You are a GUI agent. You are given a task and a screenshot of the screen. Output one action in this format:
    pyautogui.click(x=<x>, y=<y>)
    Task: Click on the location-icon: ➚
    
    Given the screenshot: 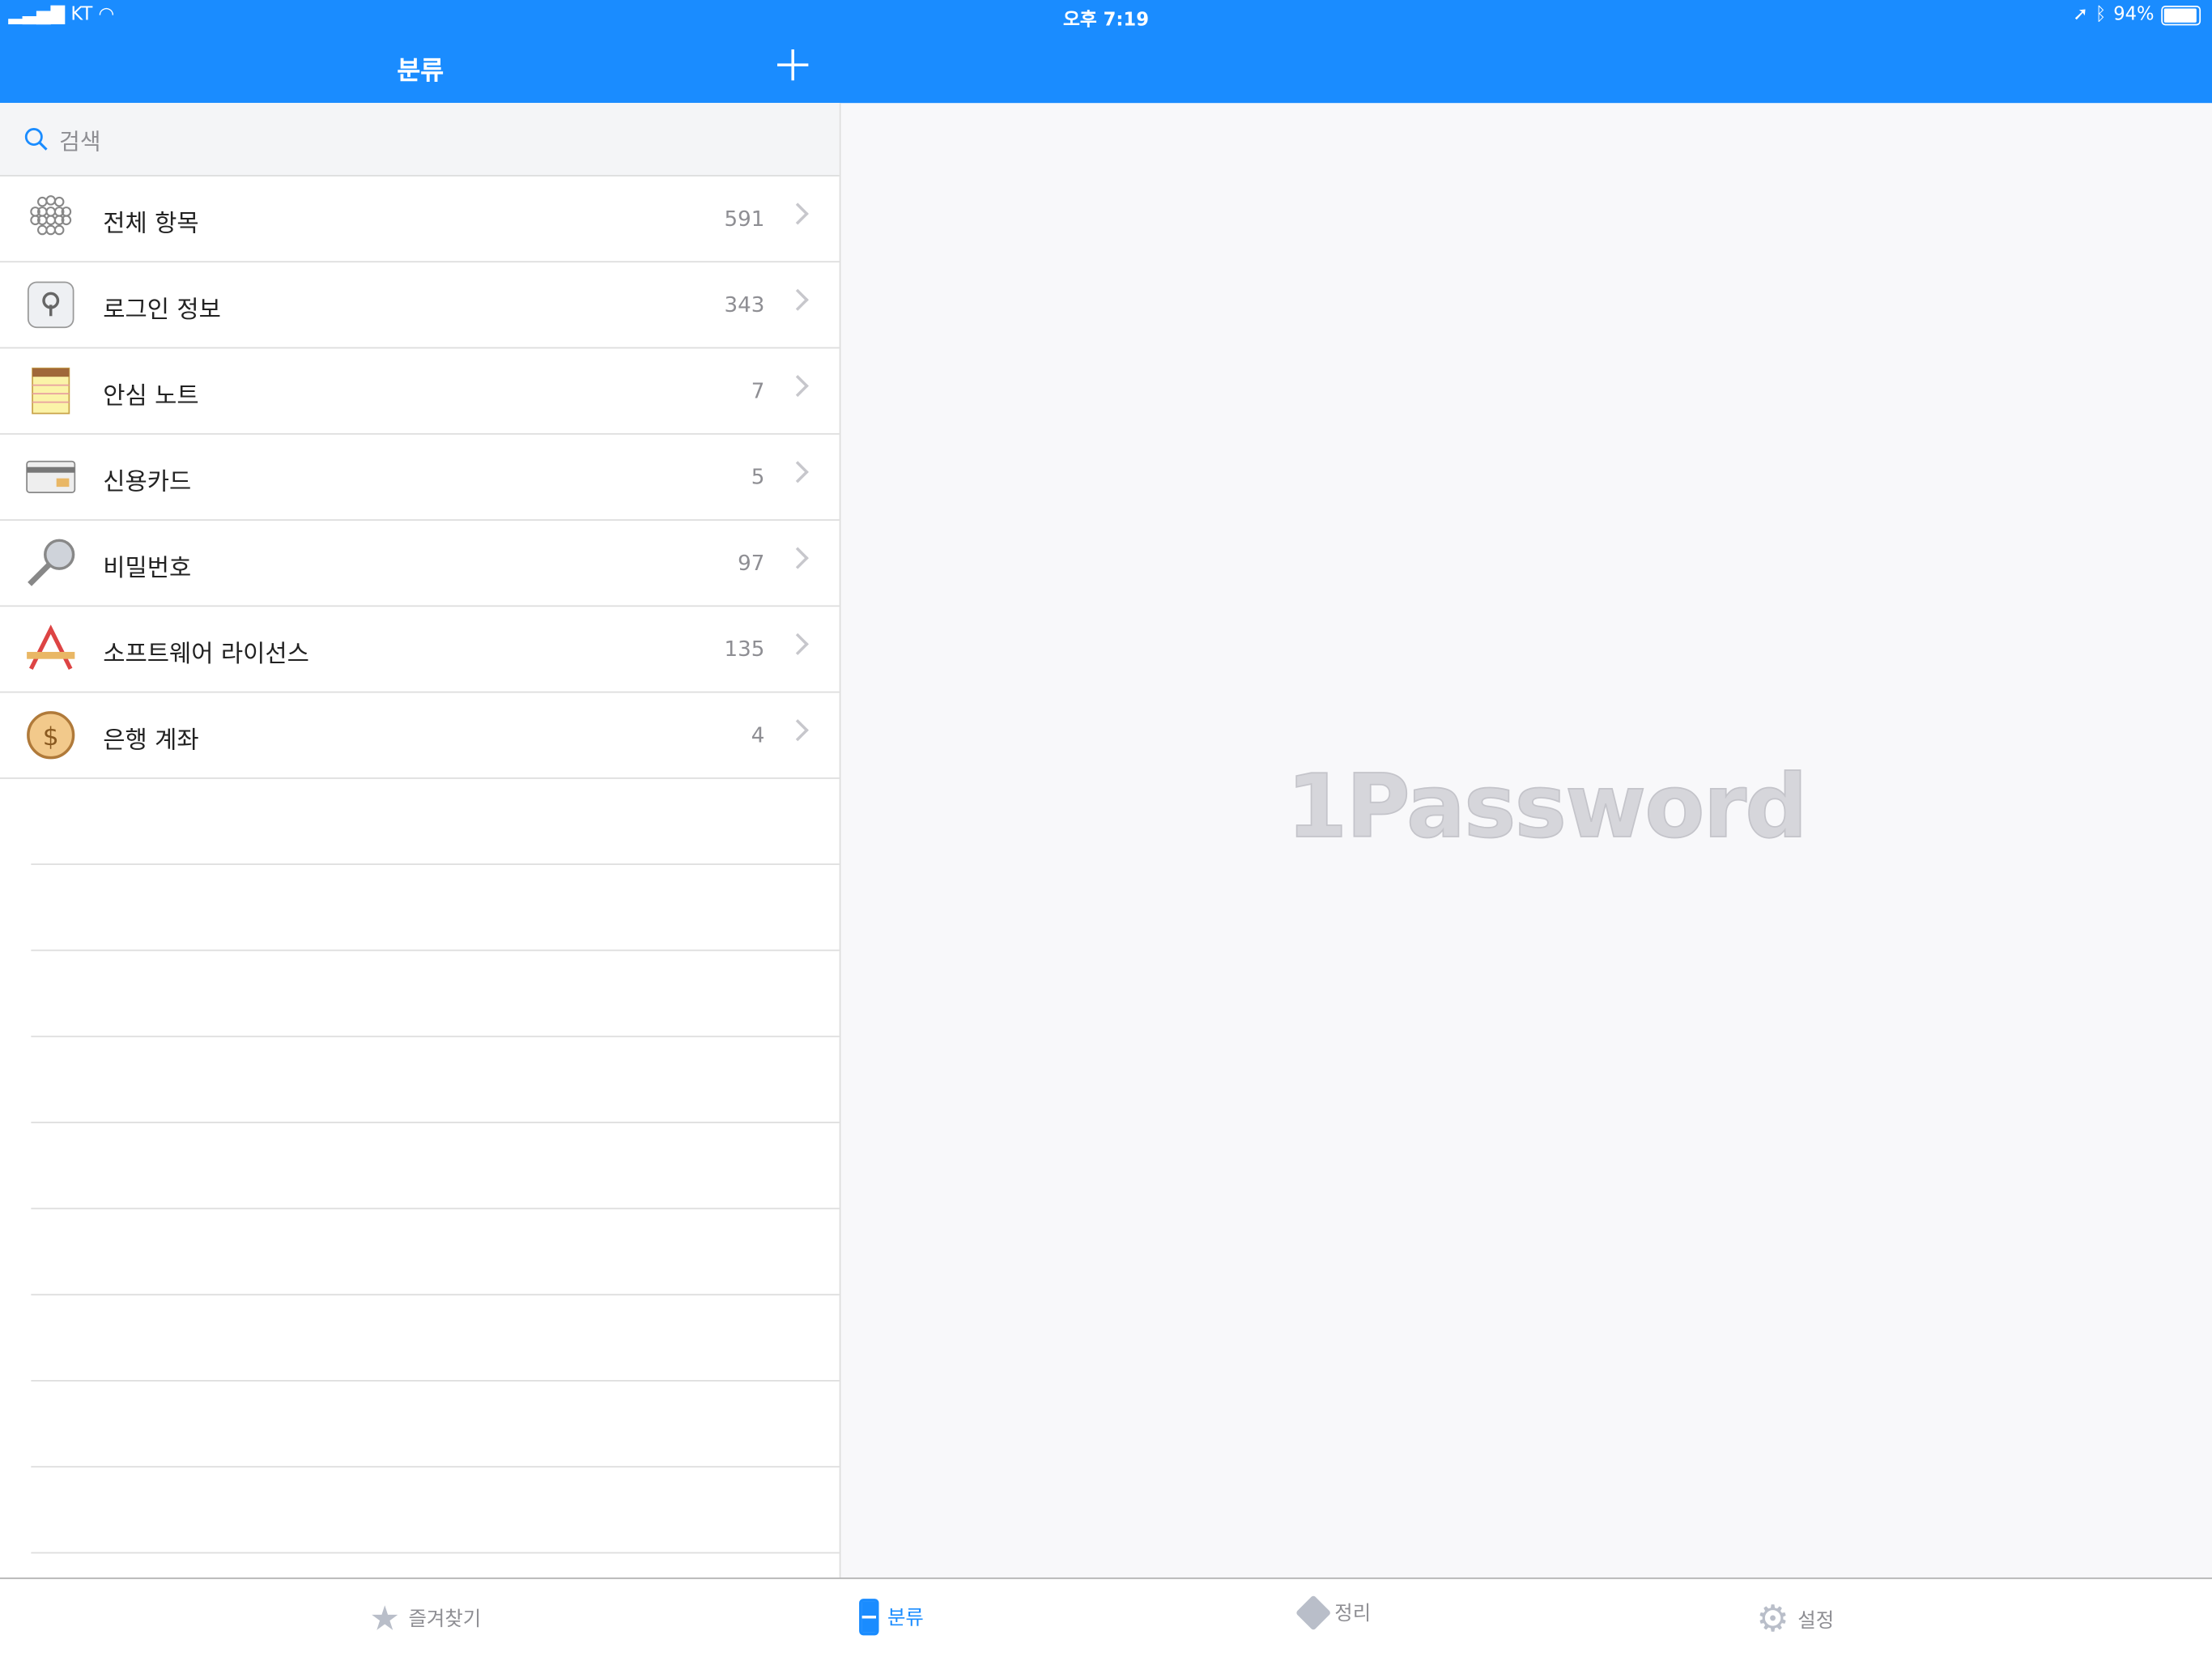 What is the action you would take?
    pyautogui.click(x=2081, y=15)
    